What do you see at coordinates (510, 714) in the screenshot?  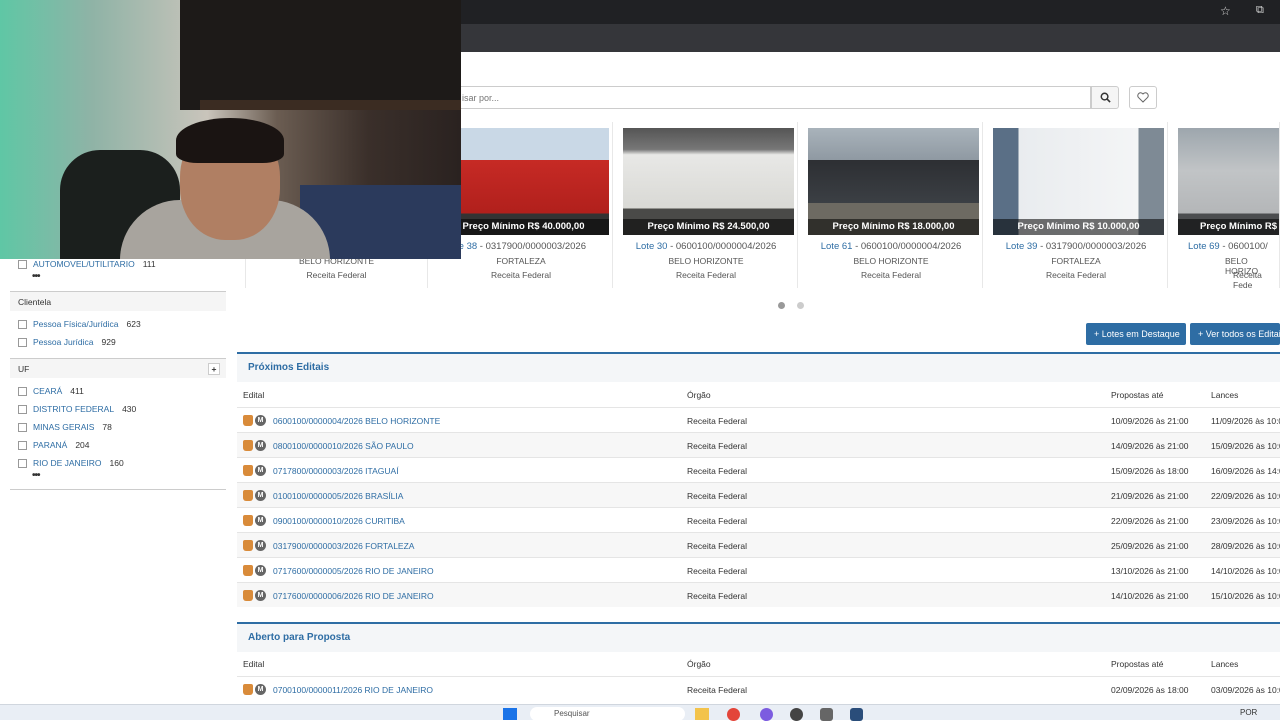 I see `windows-start-icon` at bounding box center [510, 714].